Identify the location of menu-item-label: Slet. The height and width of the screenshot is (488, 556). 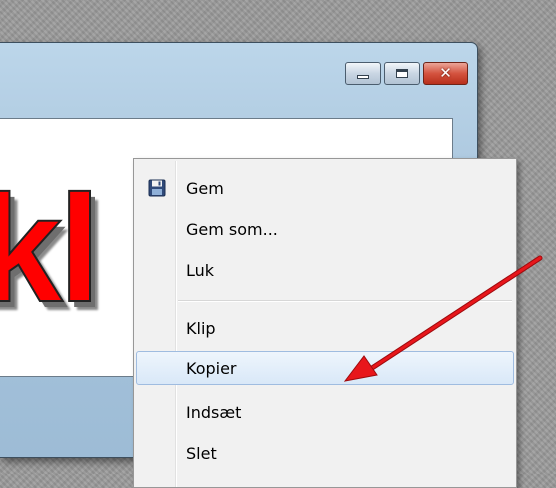
(201, 453).